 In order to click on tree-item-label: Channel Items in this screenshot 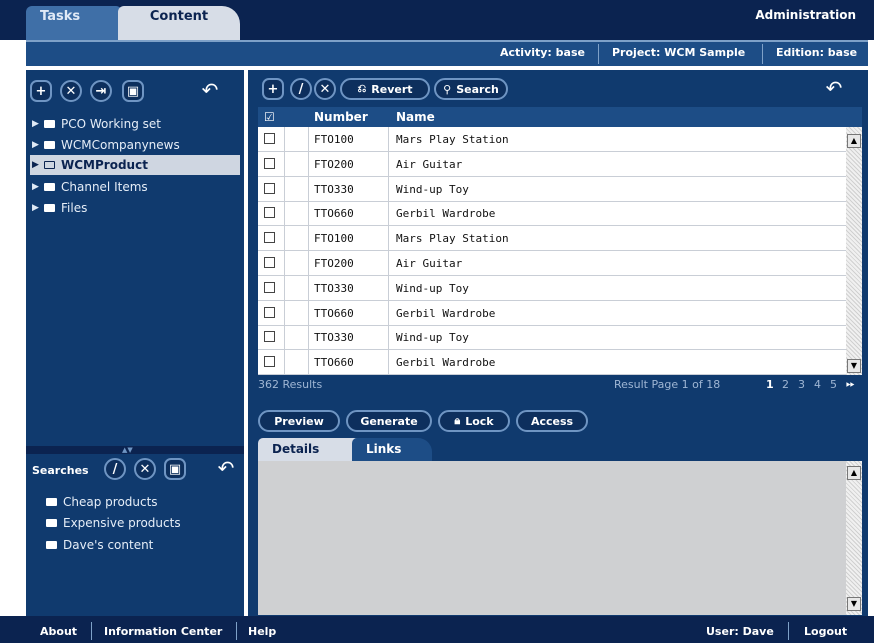, I will do `click(104, 187)`.